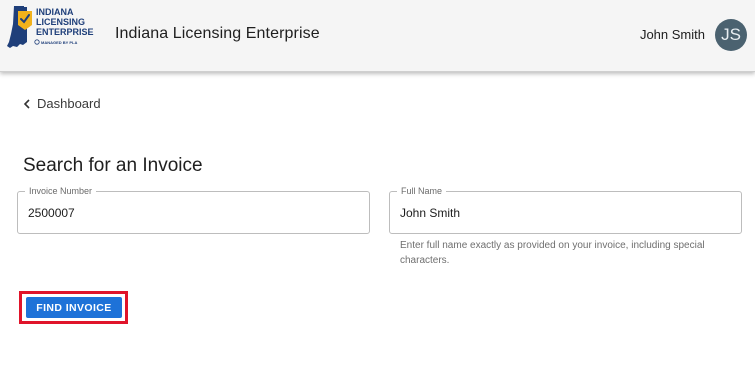 This screenshot has width=755, height=379. I want to click on back-link-label: Dashboard, so click(69, 103).